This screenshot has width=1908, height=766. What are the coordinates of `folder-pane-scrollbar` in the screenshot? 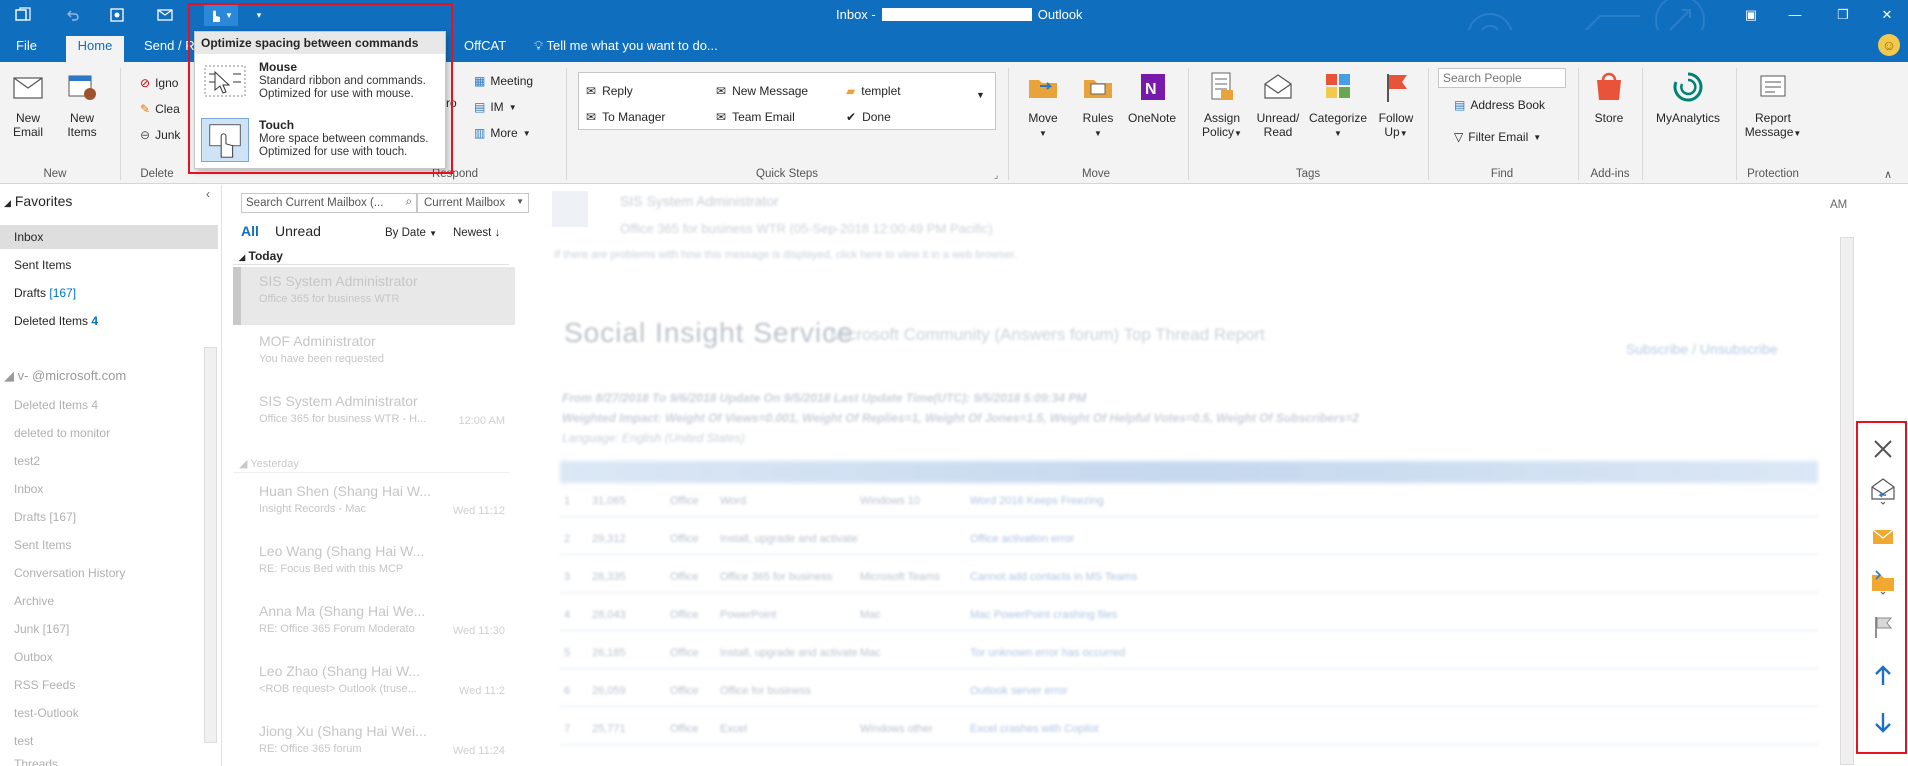 It's located at (210, 545).